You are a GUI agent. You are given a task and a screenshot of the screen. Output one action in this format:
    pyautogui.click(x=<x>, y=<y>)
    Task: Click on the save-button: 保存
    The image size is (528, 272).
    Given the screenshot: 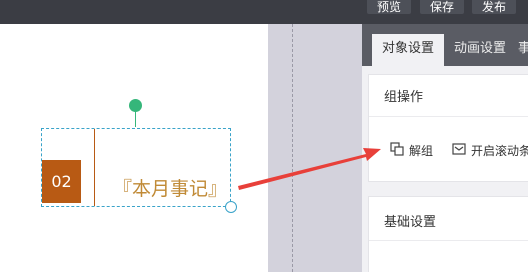 What is the action you would take?
    pyautogui.click(x=442, y=7)
    